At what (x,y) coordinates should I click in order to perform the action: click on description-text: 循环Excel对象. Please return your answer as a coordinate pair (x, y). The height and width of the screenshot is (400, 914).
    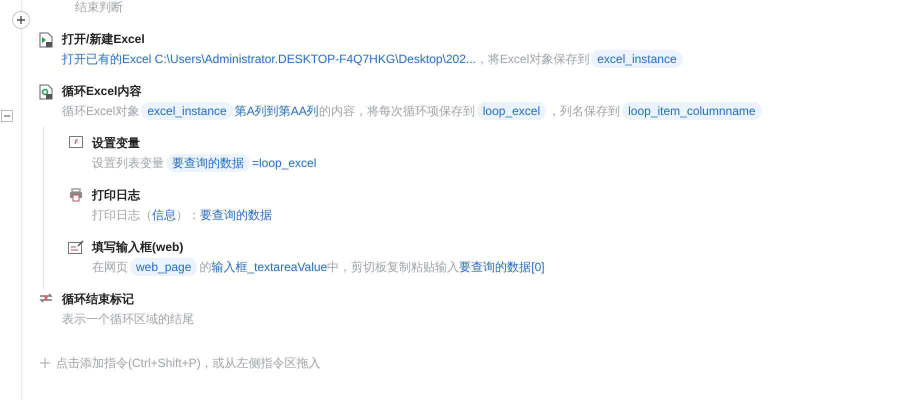
    Looking at the image, I should click on (101, 111).